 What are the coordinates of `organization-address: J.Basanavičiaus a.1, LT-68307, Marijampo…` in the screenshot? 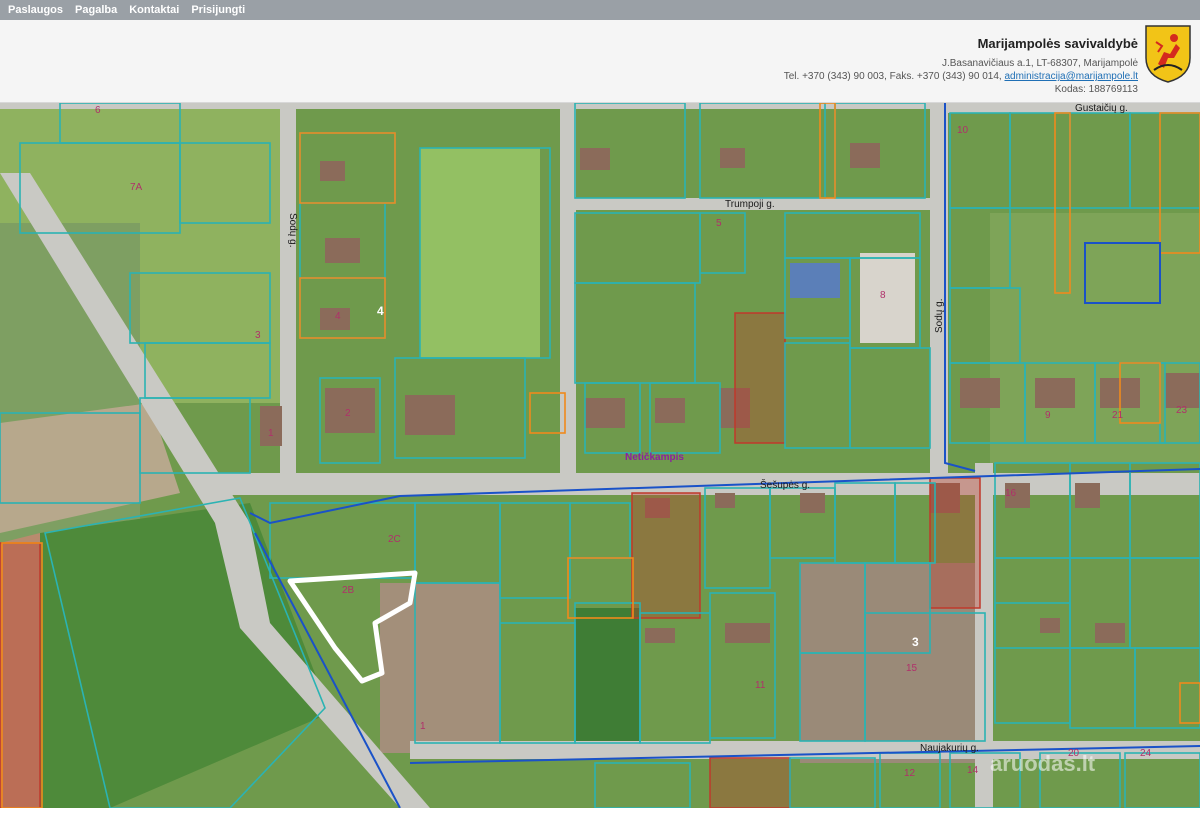 It's located at (1039, 63).